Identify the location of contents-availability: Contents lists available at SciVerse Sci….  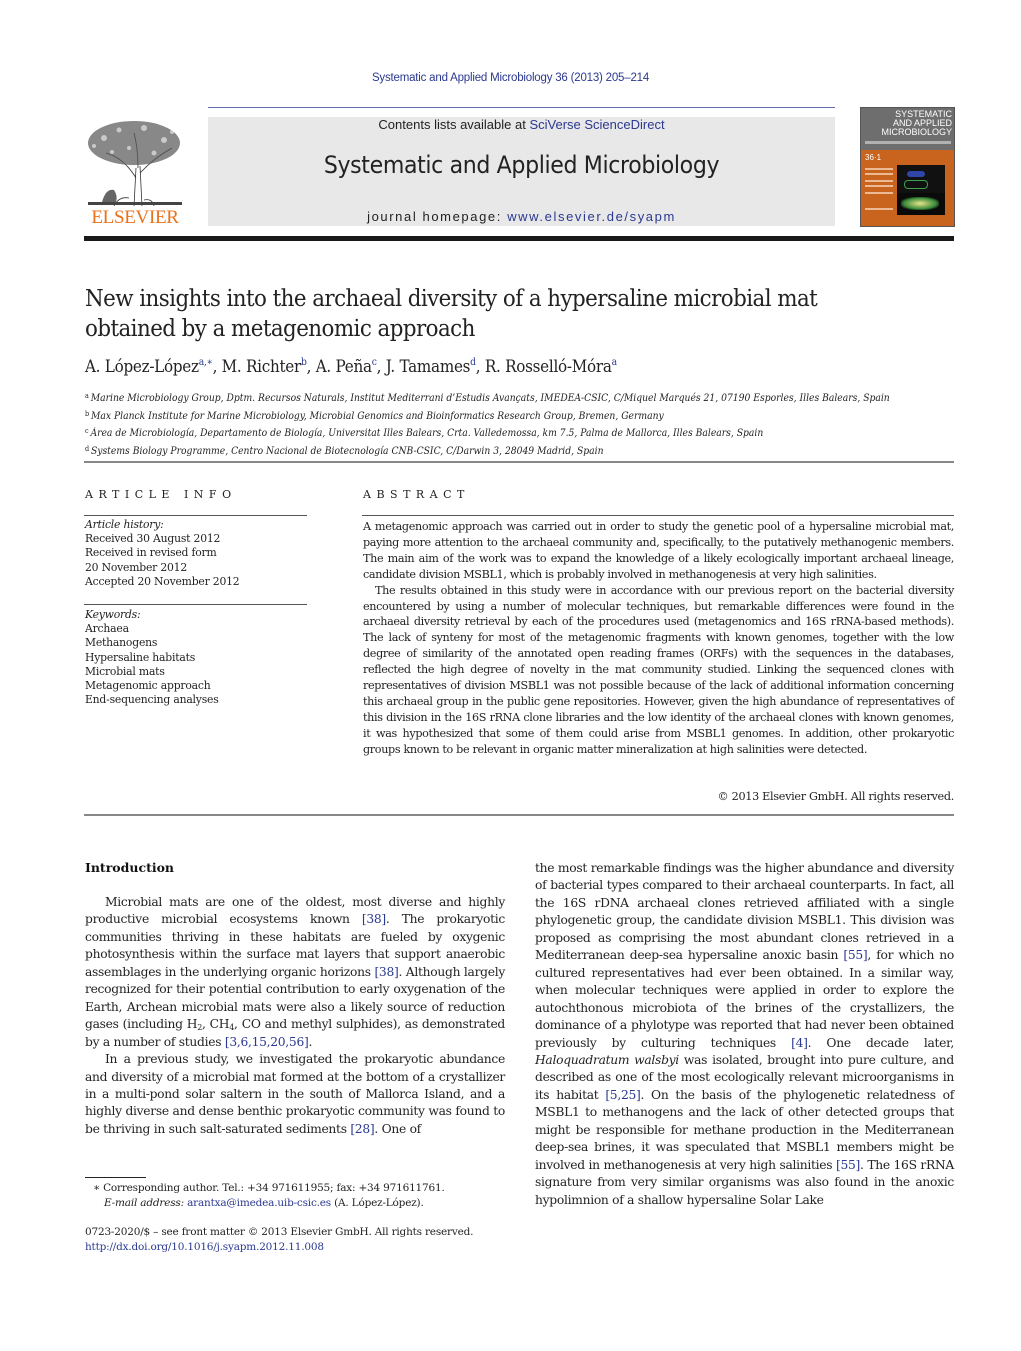
(521, 124).